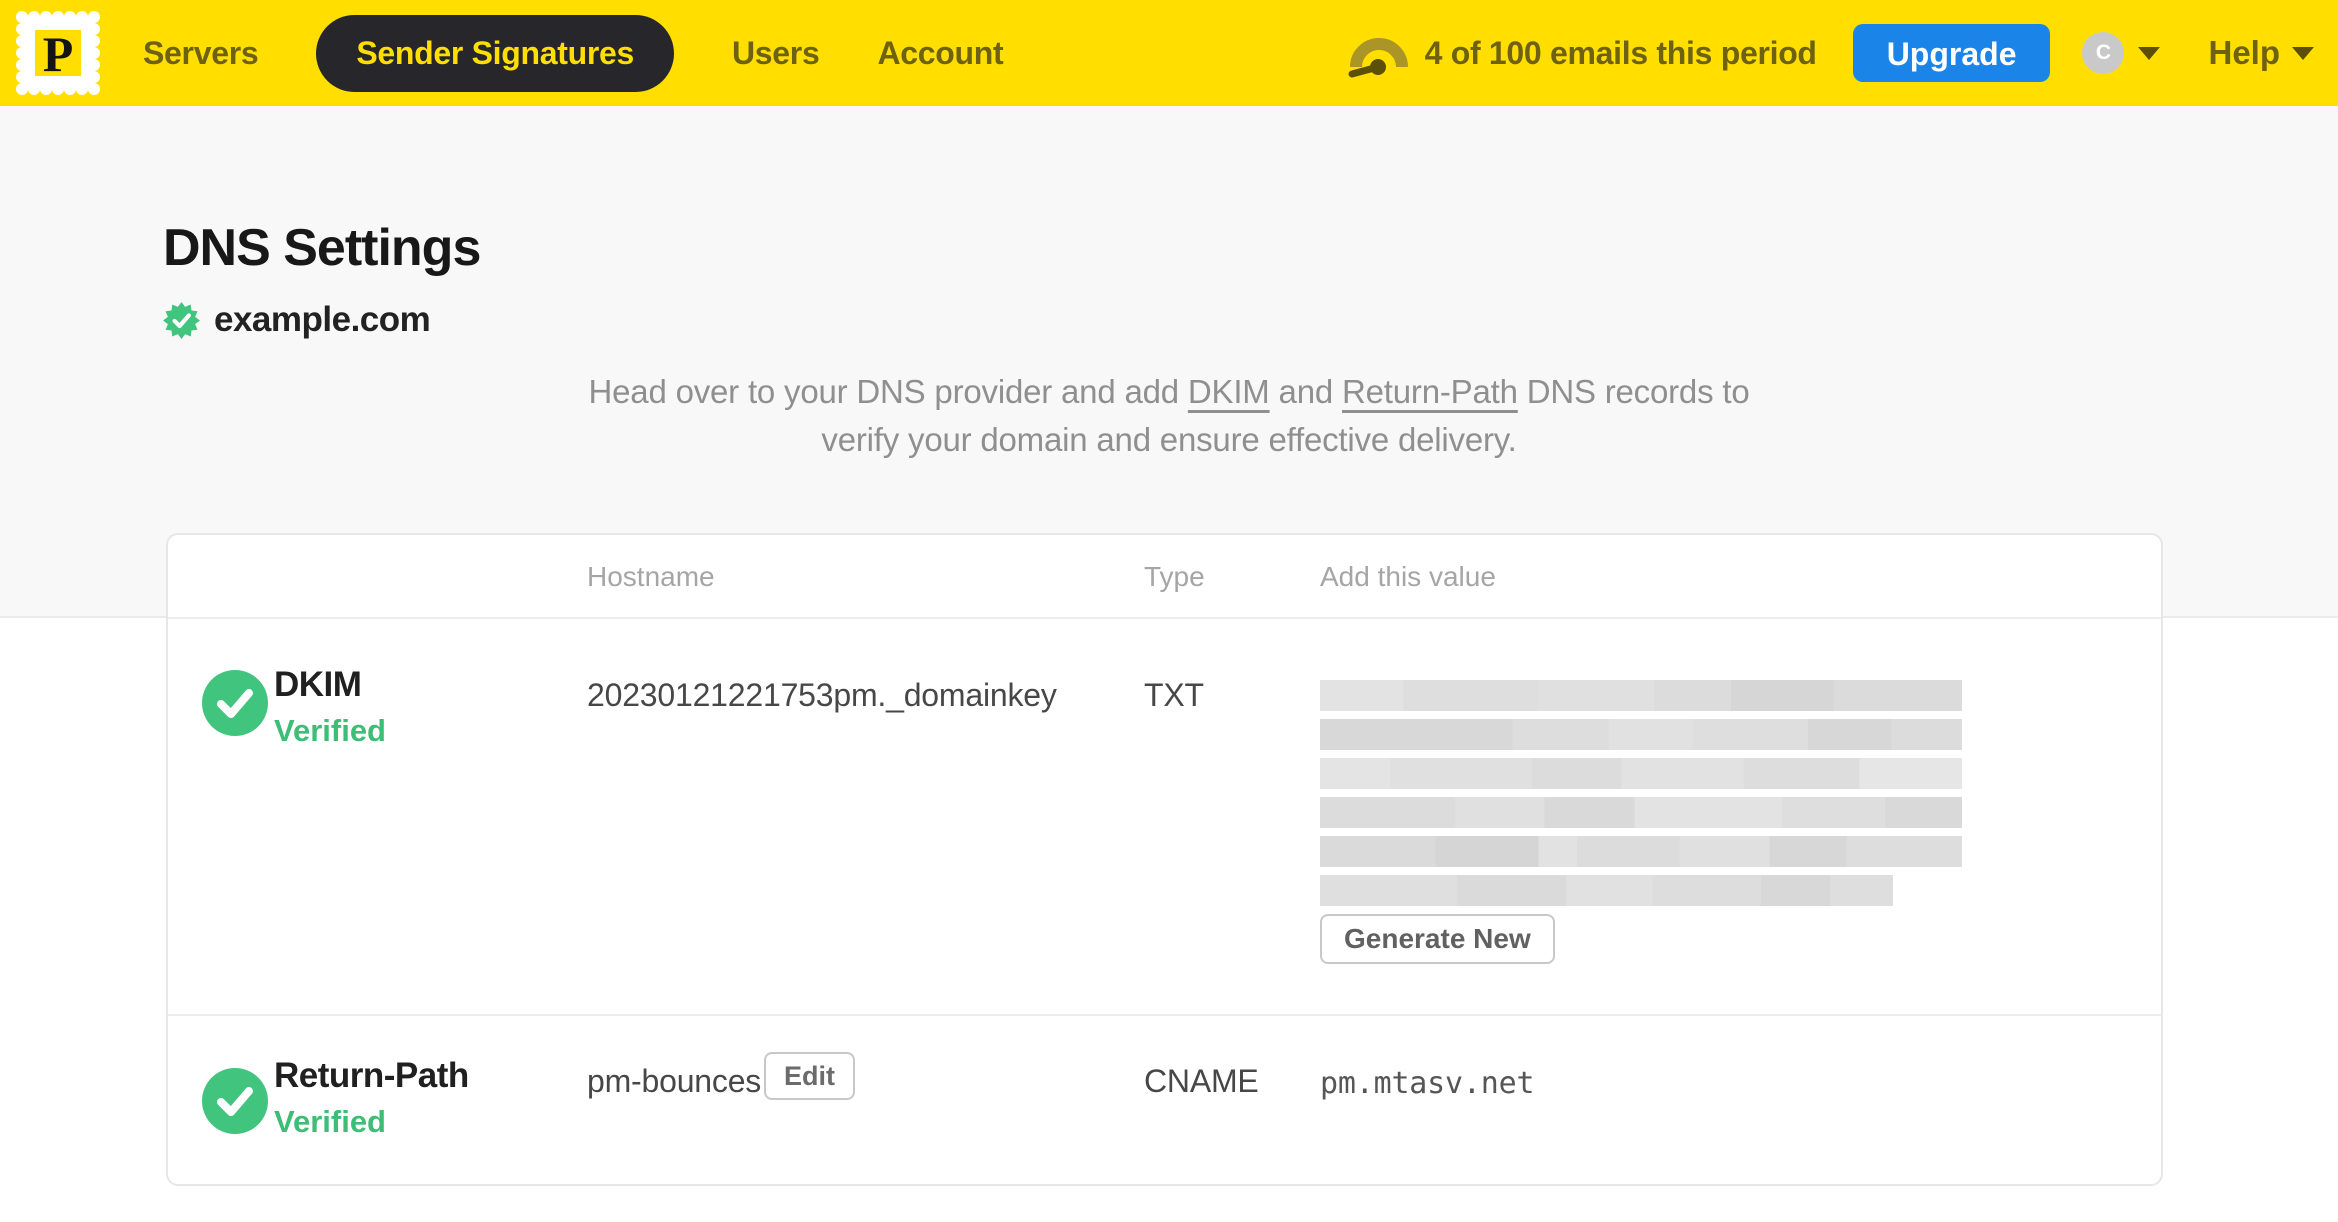 The image size is (2338, 1222). Describe the element at coordinates (776, 53) in the screenshot. I see `nav-item-users: Users` at that location.